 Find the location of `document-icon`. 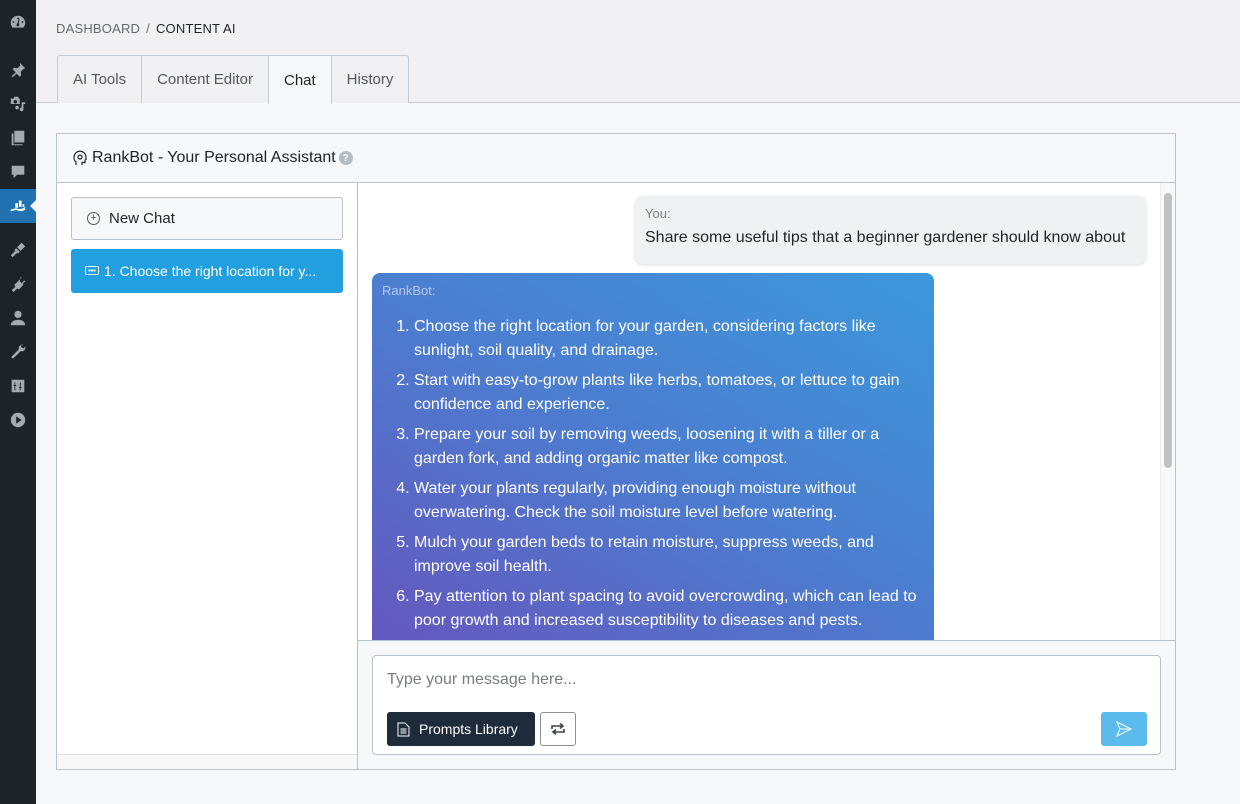

document-icon is located at coordinates (403, 729).